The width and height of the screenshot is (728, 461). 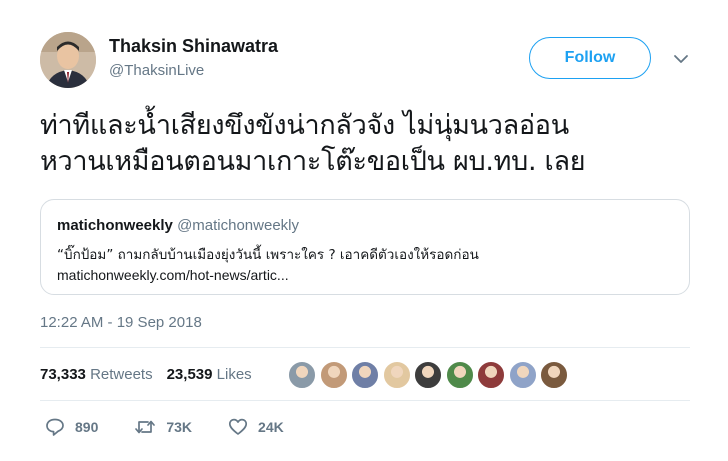 I want to click on like-button: 24K, so click(x=256, y=427).